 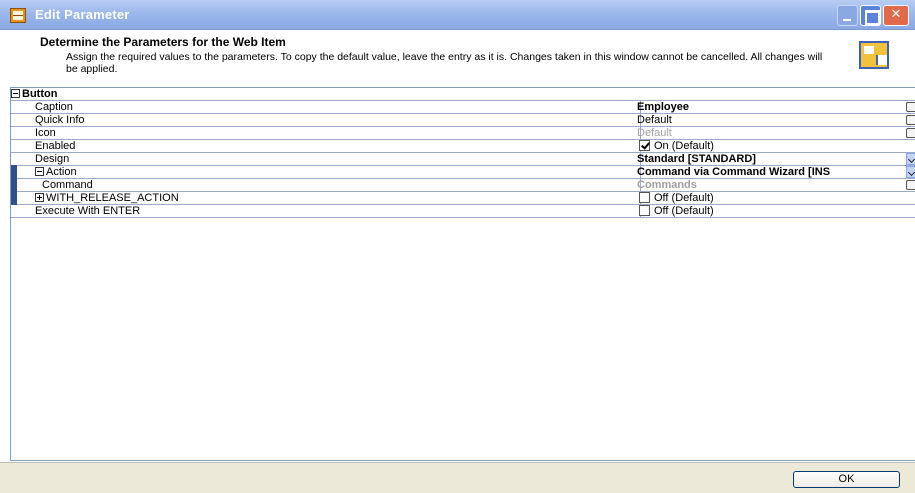 What do you see at coordinates (457, 15) in the screenshot?
I see `title-bar: Edit Parameter ✕` at bounding box center [457, 15].